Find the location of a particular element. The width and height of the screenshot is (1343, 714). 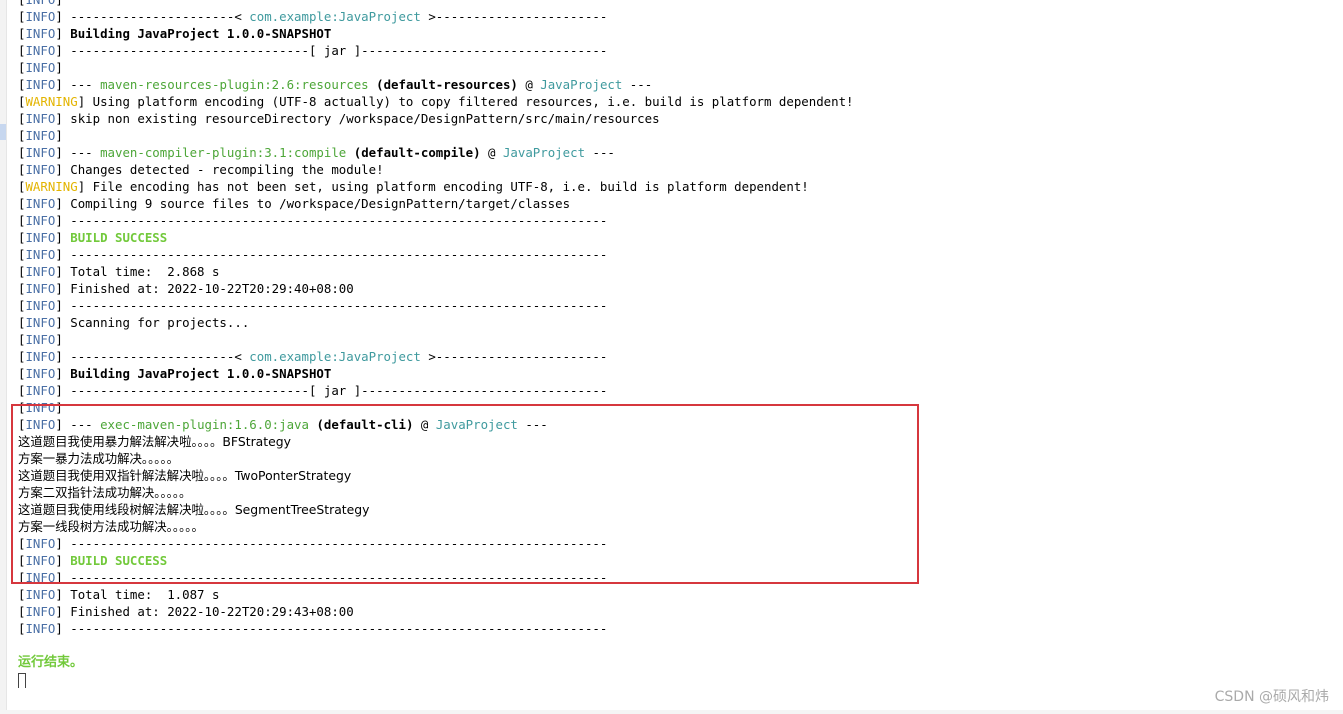

log-text: Building JavaProject 1.0.0-SNAPSHOT is located at coordinates (201, 373).